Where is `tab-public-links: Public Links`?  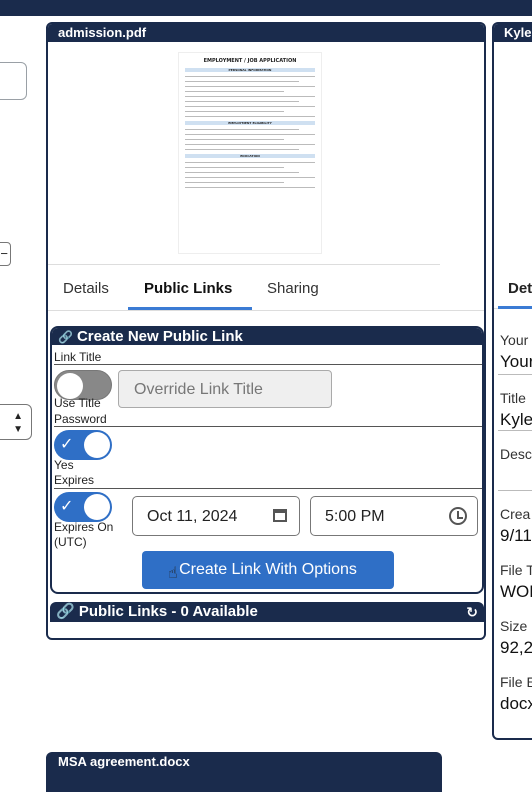 tab-public-links: Public Links is located at coordinates (188, 288).